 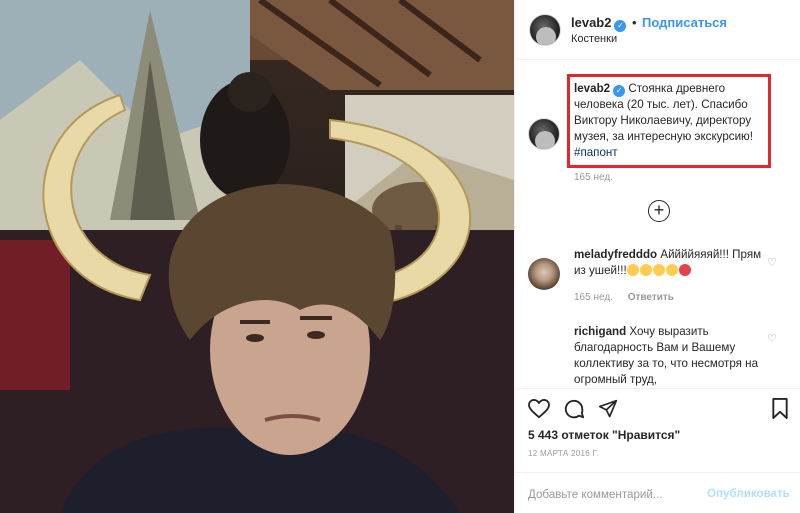 I want to click on verified-badge-icon: ✓, so click(x=620, y=26).